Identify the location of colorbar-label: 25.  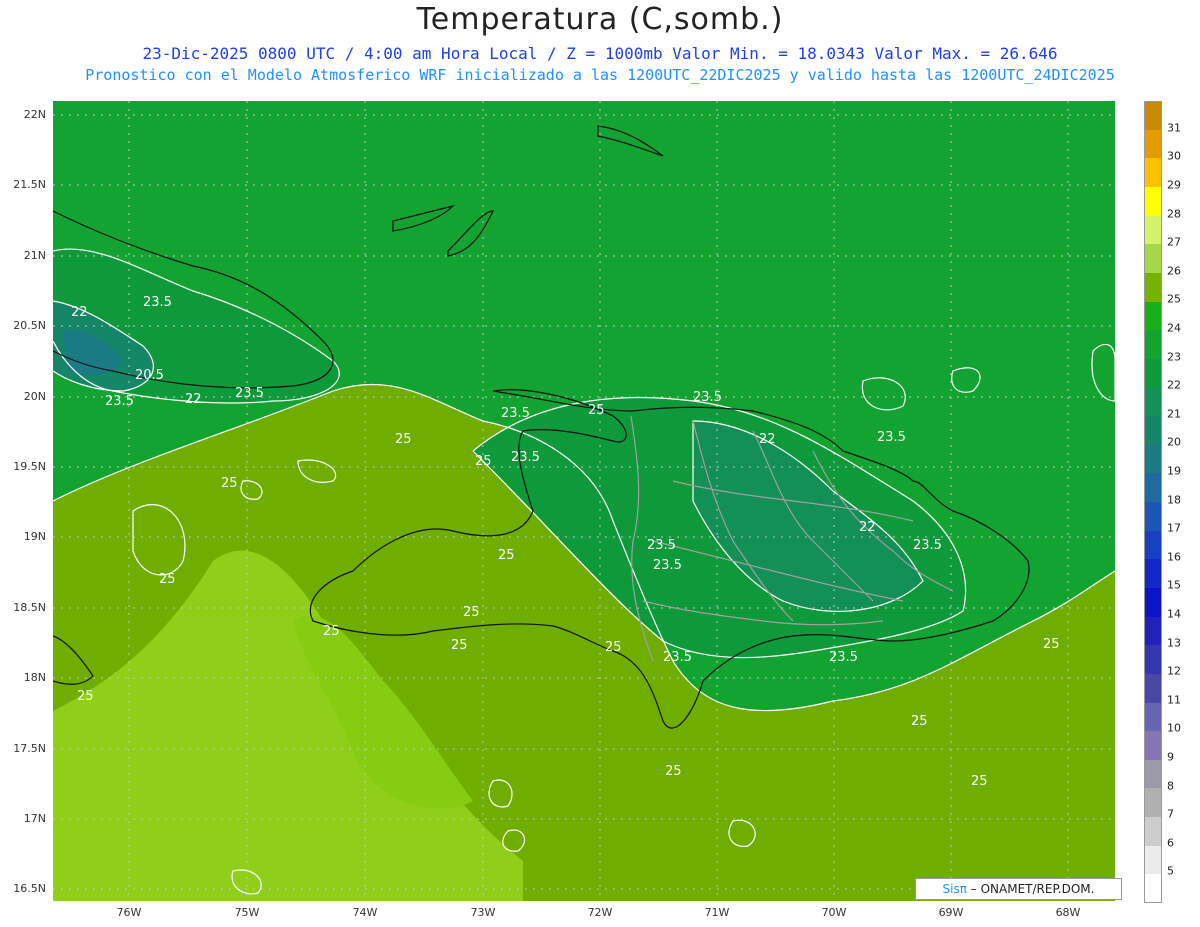
(1174, 299).